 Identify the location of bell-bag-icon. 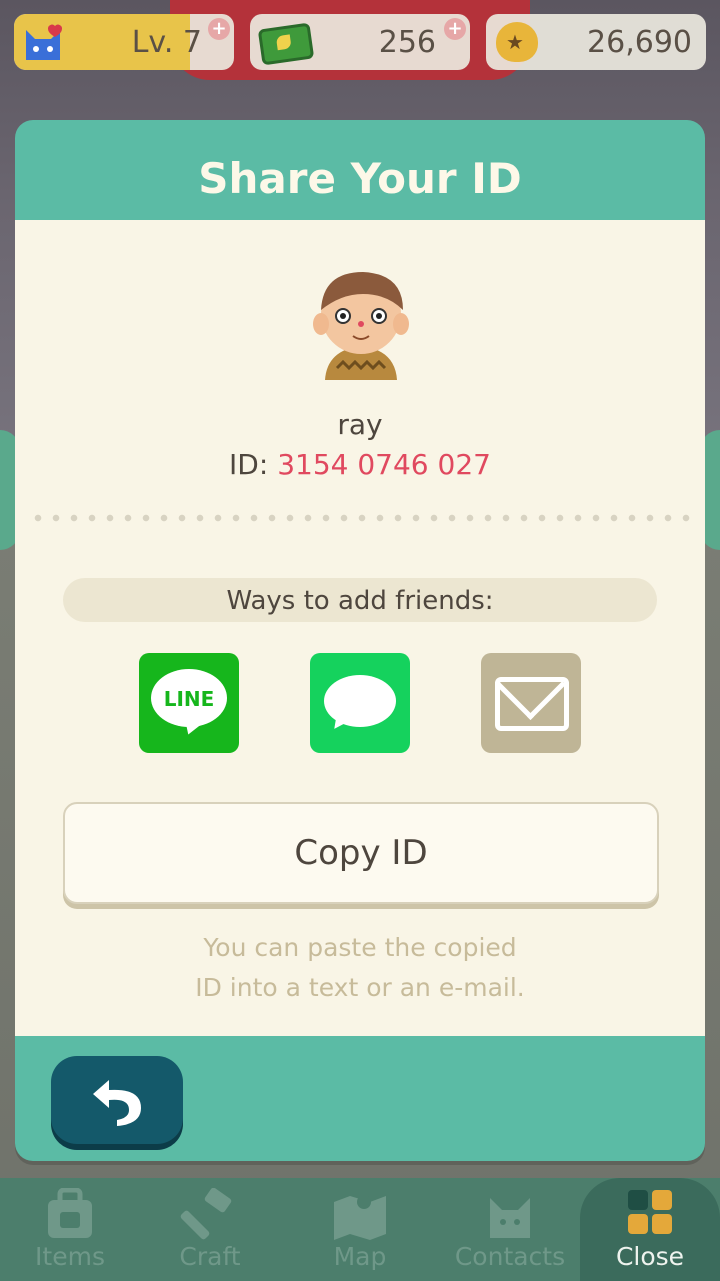
(517, 42).